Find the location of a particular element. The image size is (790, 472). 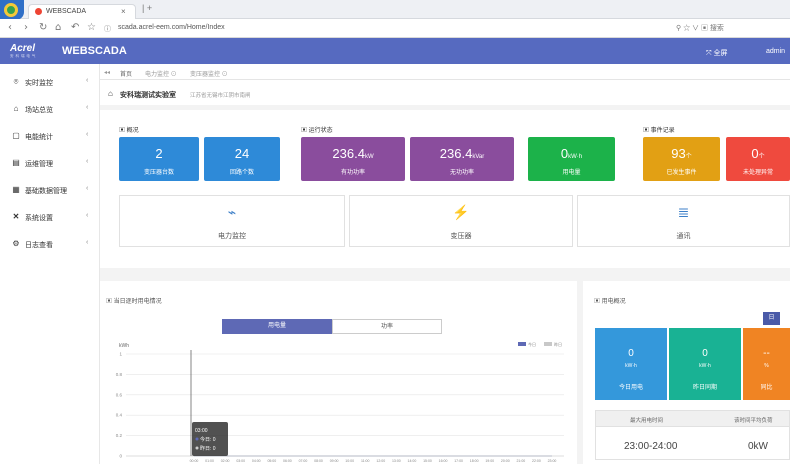

yoy-stat: -- % 同比 is located at coordinates (766, 364).